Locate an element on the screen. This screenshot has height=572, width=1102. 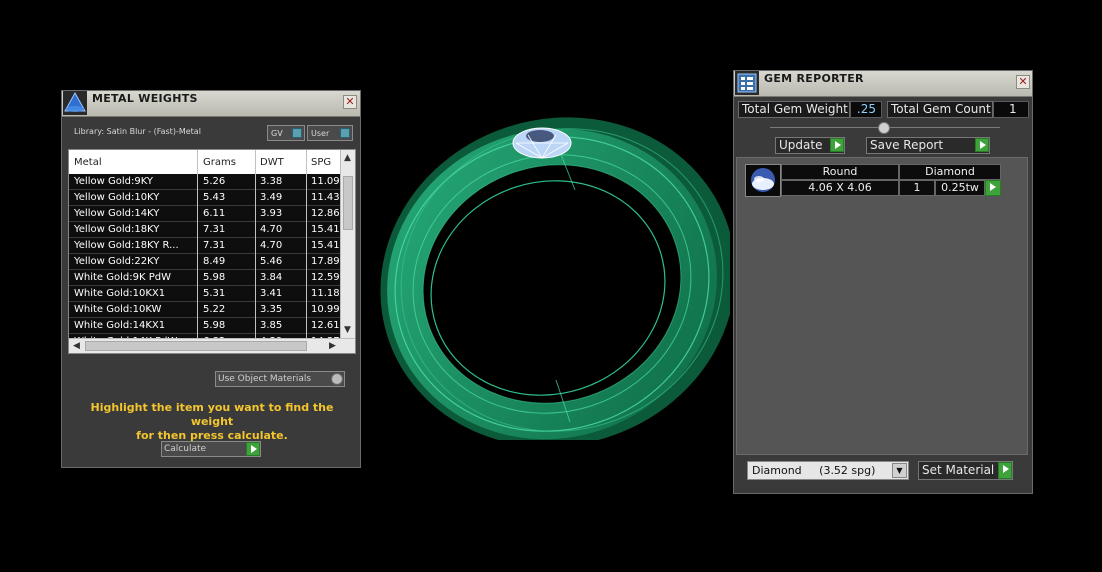
scroll-right-icon: ▶ is located at coordinates (332, 346).